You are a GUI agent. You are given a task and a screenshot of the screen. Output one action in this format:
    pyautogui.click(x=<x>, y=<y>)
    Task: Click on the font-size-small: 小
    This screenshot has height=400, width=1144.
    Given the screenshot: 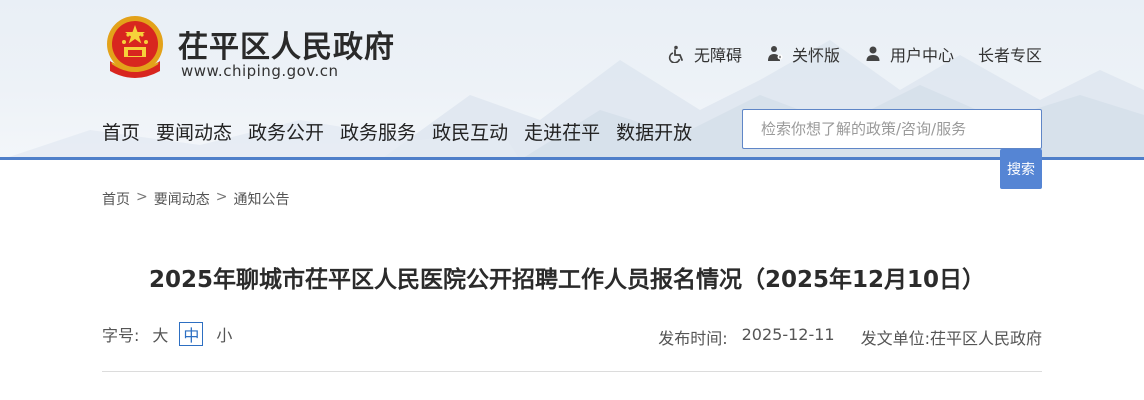 What is the action you would take?
    pyautogui.click(x=224, y=334)
    